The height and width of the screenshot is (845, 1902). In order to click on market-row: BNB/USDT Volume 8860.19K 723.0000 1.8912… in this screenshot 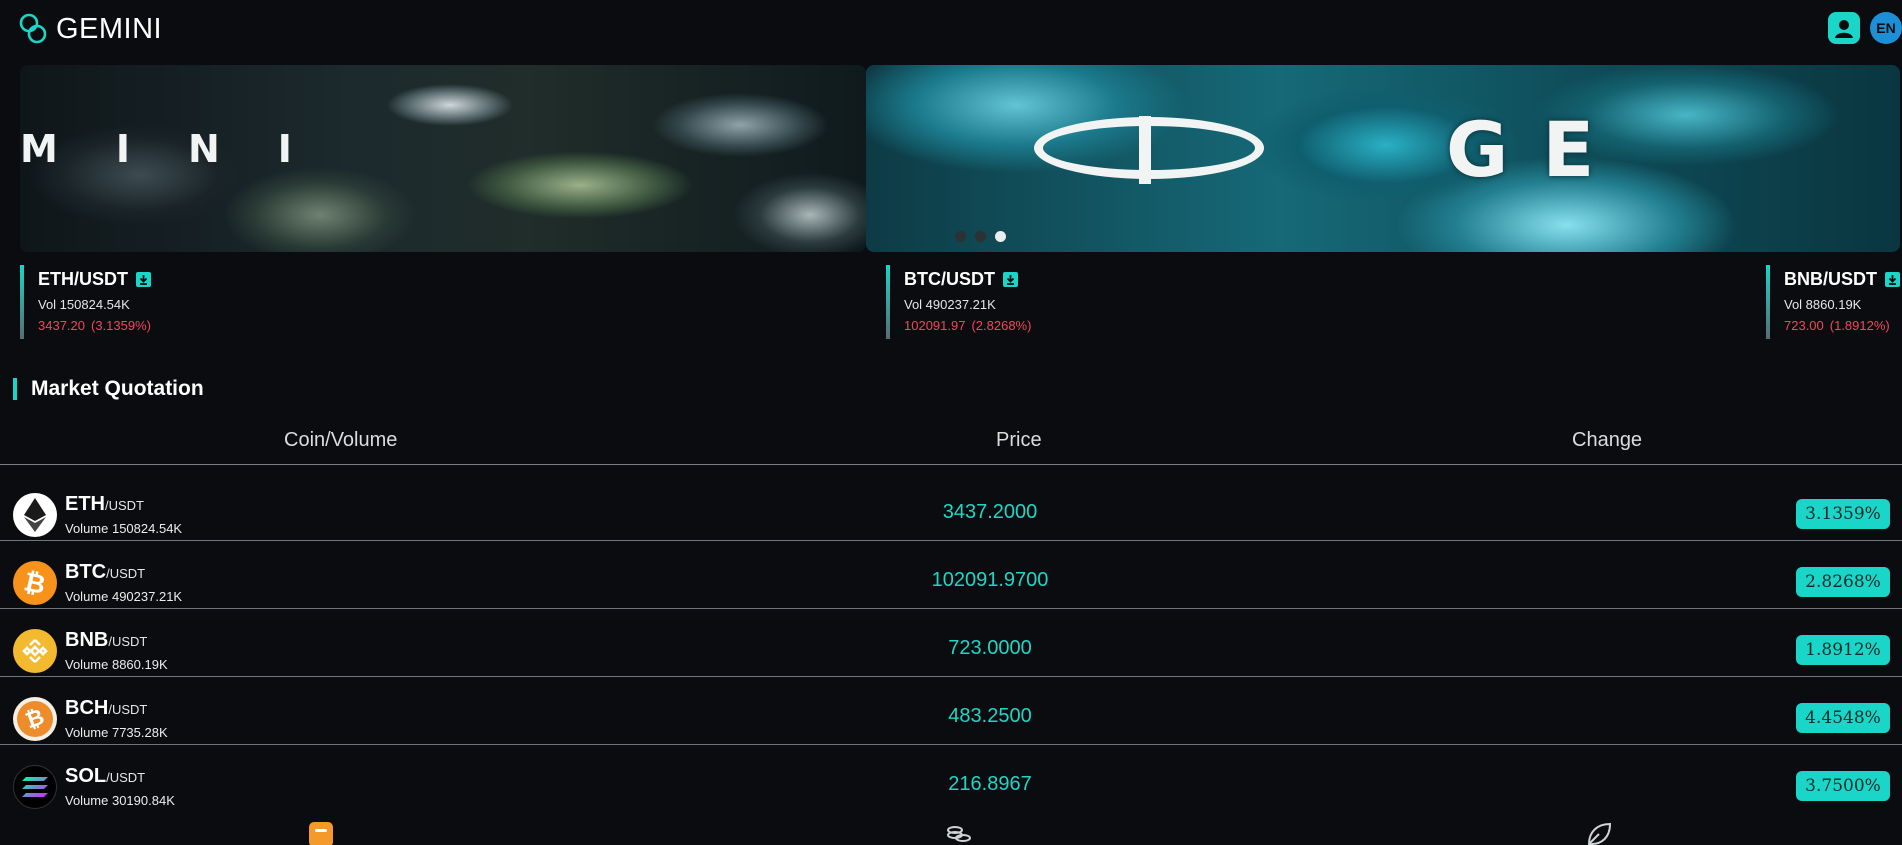, I will do `click(951, 643)`.